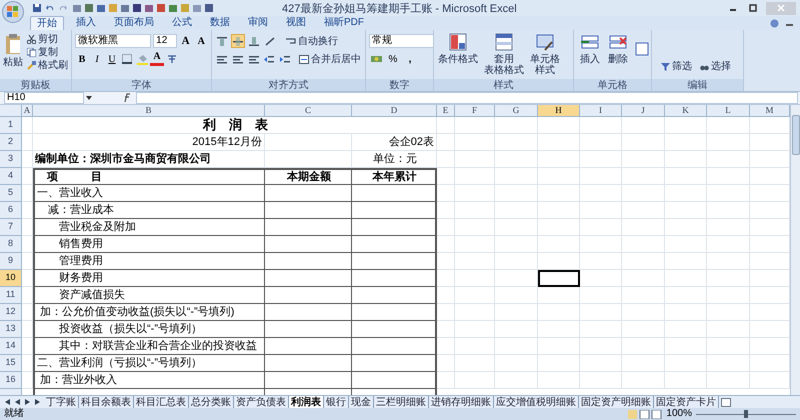  What do you see at coordinates (461, 402) in the screenshot?
I see `sheet-tab: 进销存明细账` at bounding box center [461, 402].